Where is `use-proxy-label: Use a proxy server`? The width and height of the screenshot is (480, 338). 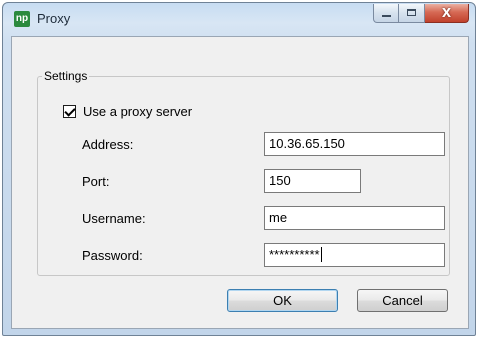 use-proxy-label: Use a proxy server is located at coordinates (138, 111).